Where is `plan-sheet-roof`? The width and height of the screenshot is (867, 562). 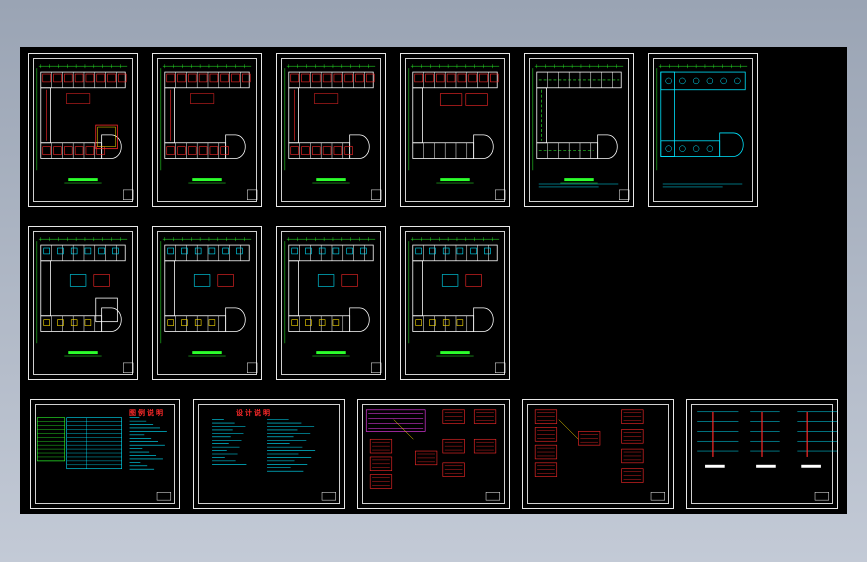 plan-sheet-roof is located at coordinates (703, 130).